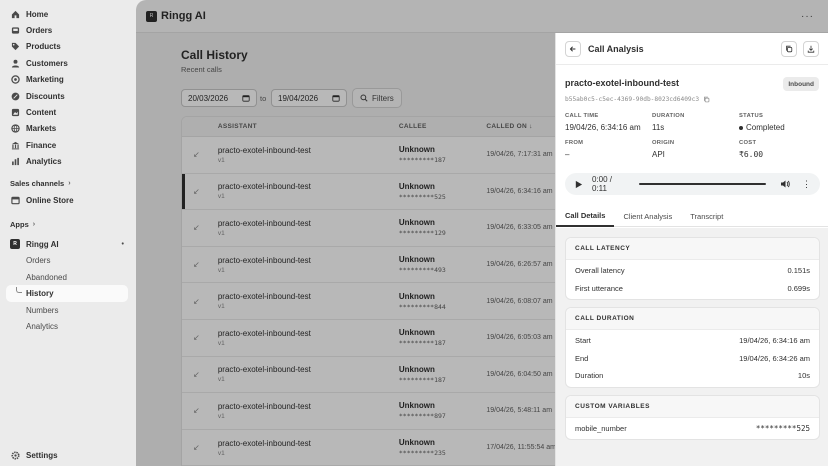 This screenshot has height=466, width=828. Describe the element at coordinates (68, 277) in the screenshot. I see `sidebar-subitem-abandoned: Abandoned` at that location.